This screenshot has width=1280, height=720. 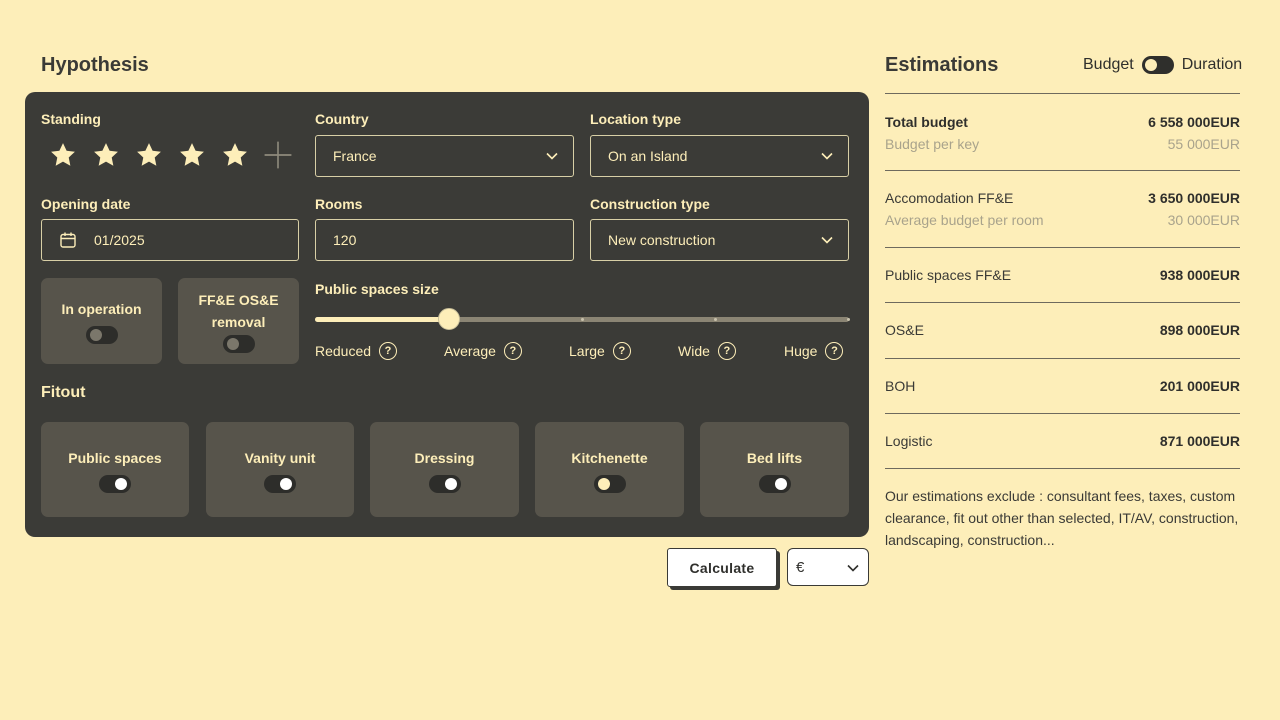 I want to click on in-operation-label: In operation, so click(x=101, y=309).